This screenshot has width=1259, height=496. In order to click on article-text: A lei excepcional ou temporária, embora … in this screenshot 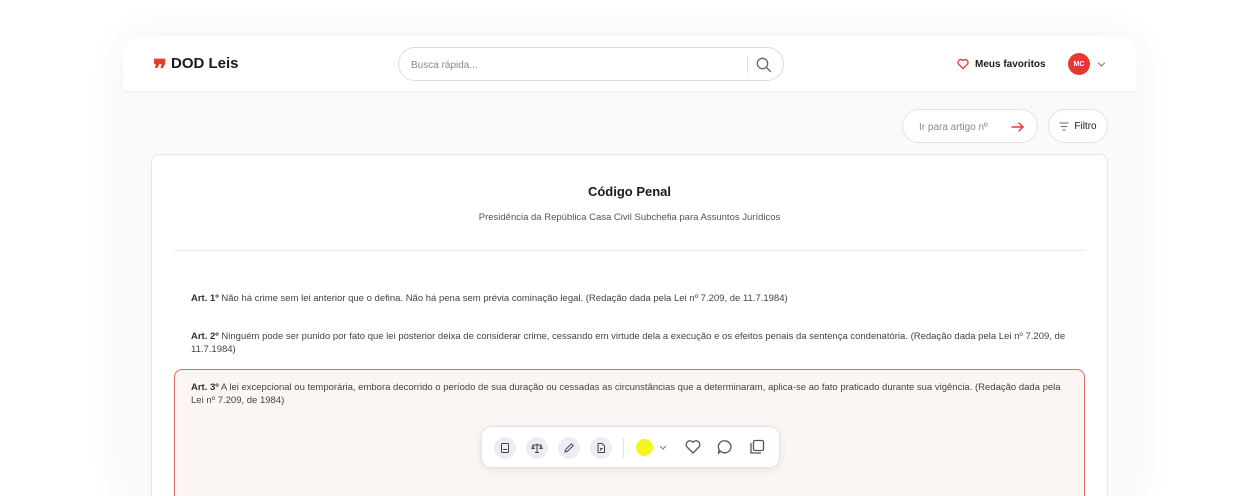, I will do `click(626, 394)`.